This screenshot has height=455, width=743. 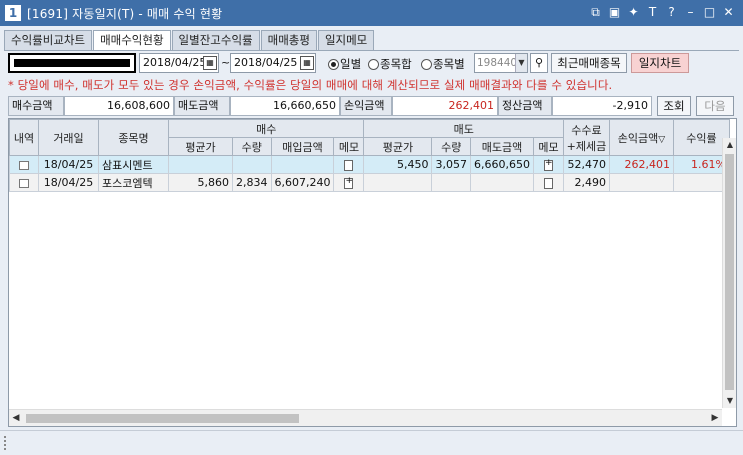 What do you see at coordinates (586, 130) in the screenshot?
I see `col-fee-label: 수수료` at bounding box center [586, 130].